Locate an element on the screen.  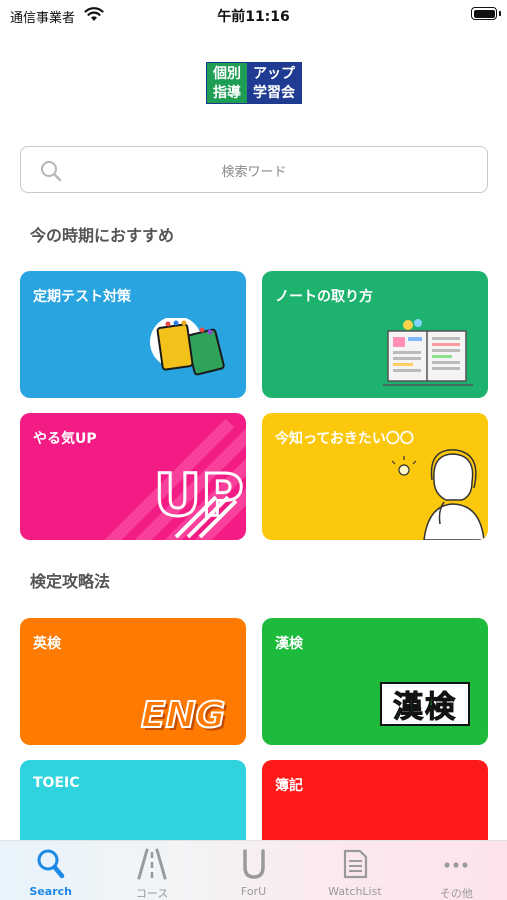
logo-right-line1: アップ is located at coordinates (274, 74).